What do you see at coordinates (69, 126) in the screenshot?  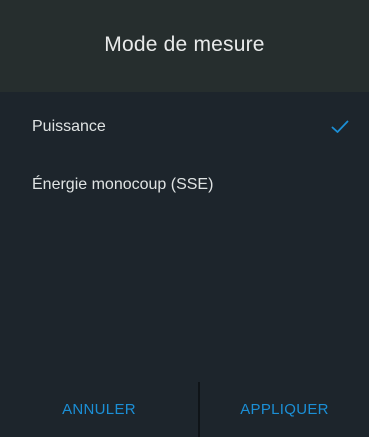 I see `option-label: Puissance` at bounding box center [69, 126].